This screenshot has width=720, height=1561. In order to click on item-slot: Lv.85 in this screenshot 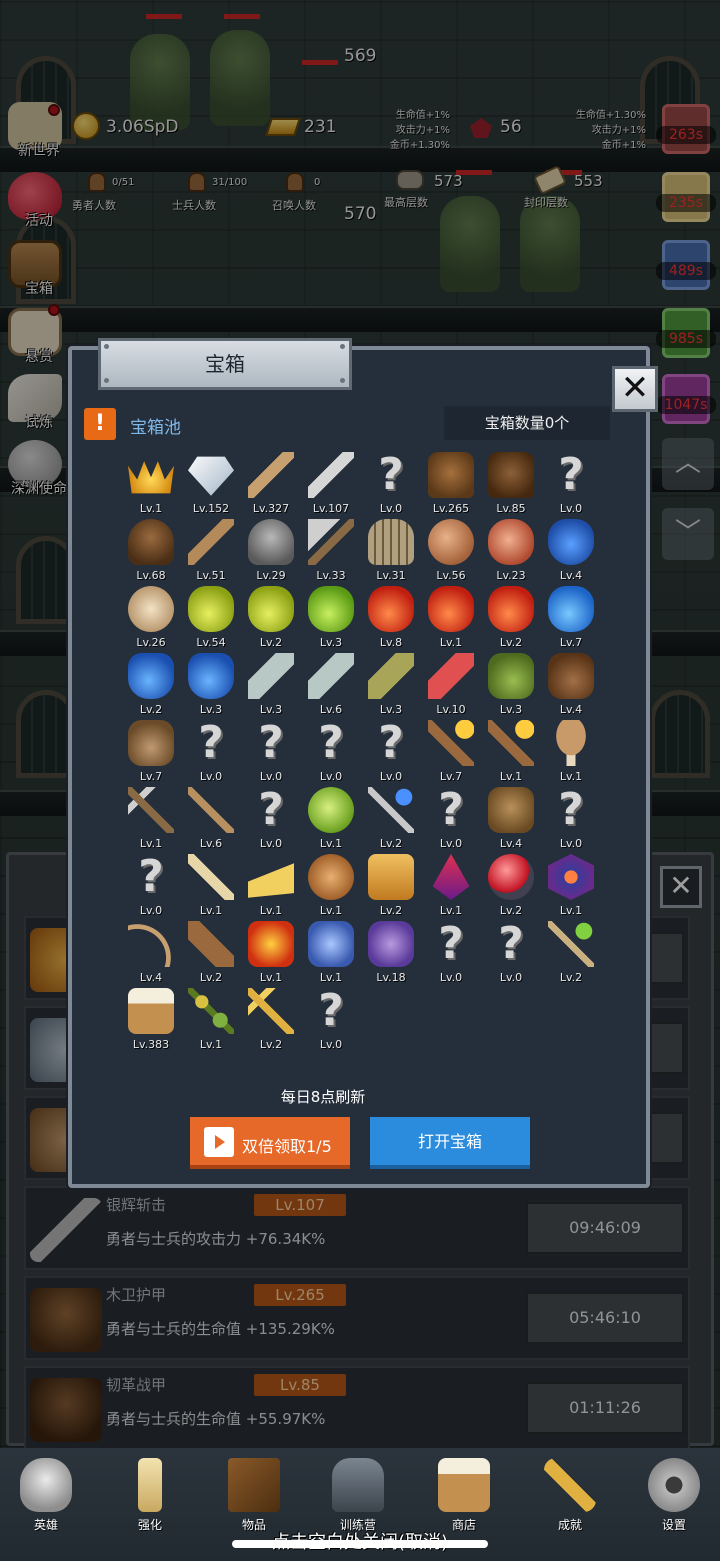, I will do `click(511, 485)`.